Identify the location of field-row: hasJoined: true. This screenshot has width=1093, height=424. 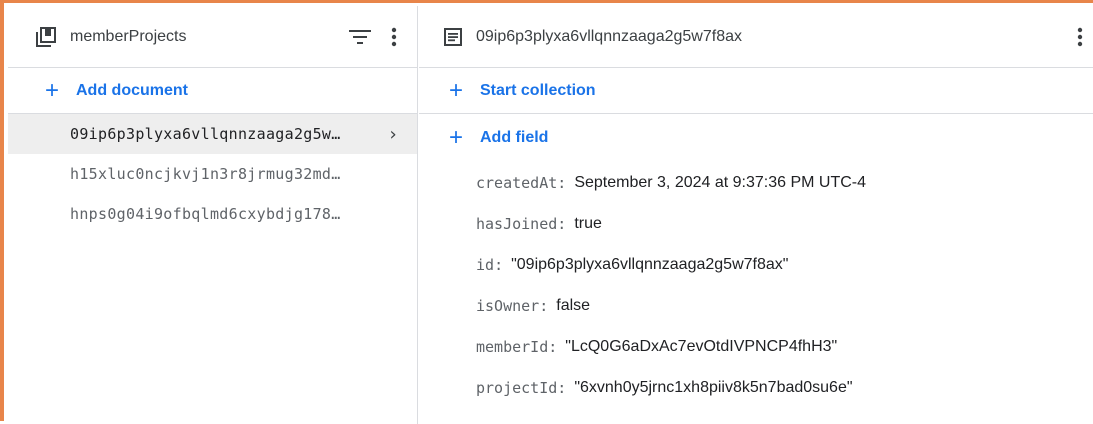
(756, 223).